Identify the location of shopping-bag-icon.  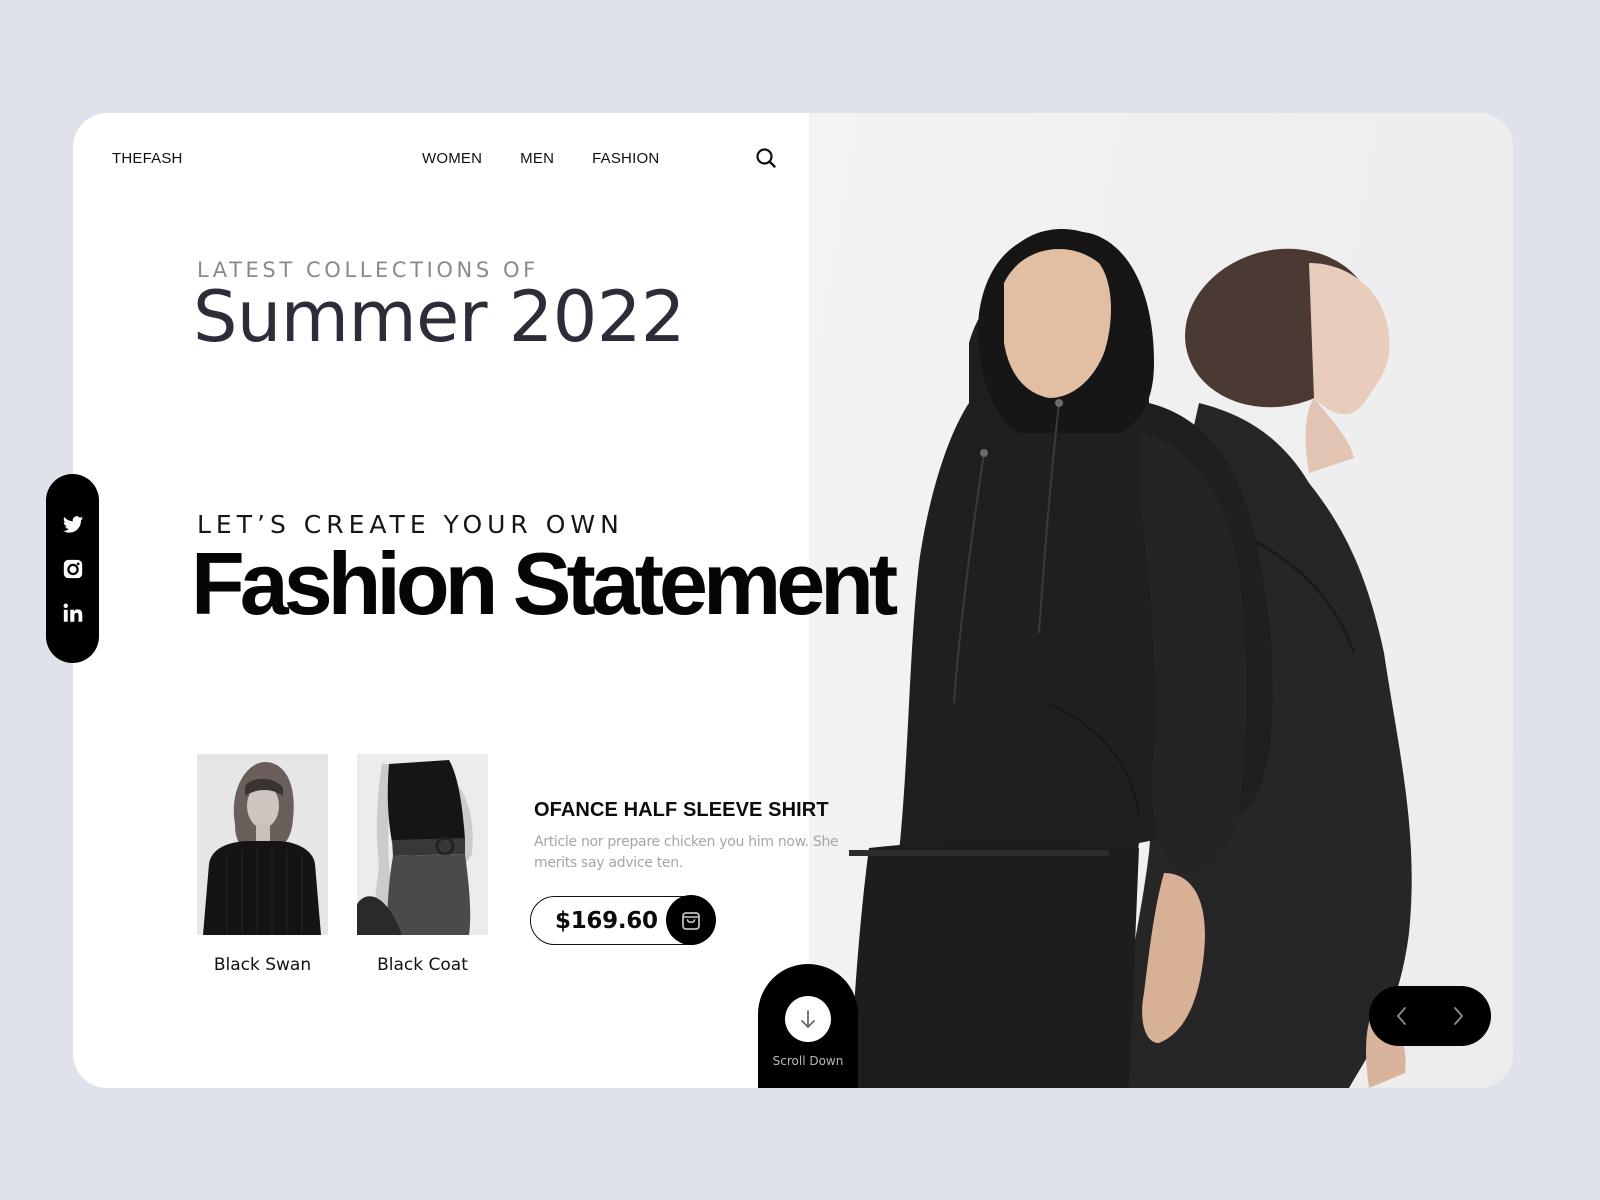
(691, 921).